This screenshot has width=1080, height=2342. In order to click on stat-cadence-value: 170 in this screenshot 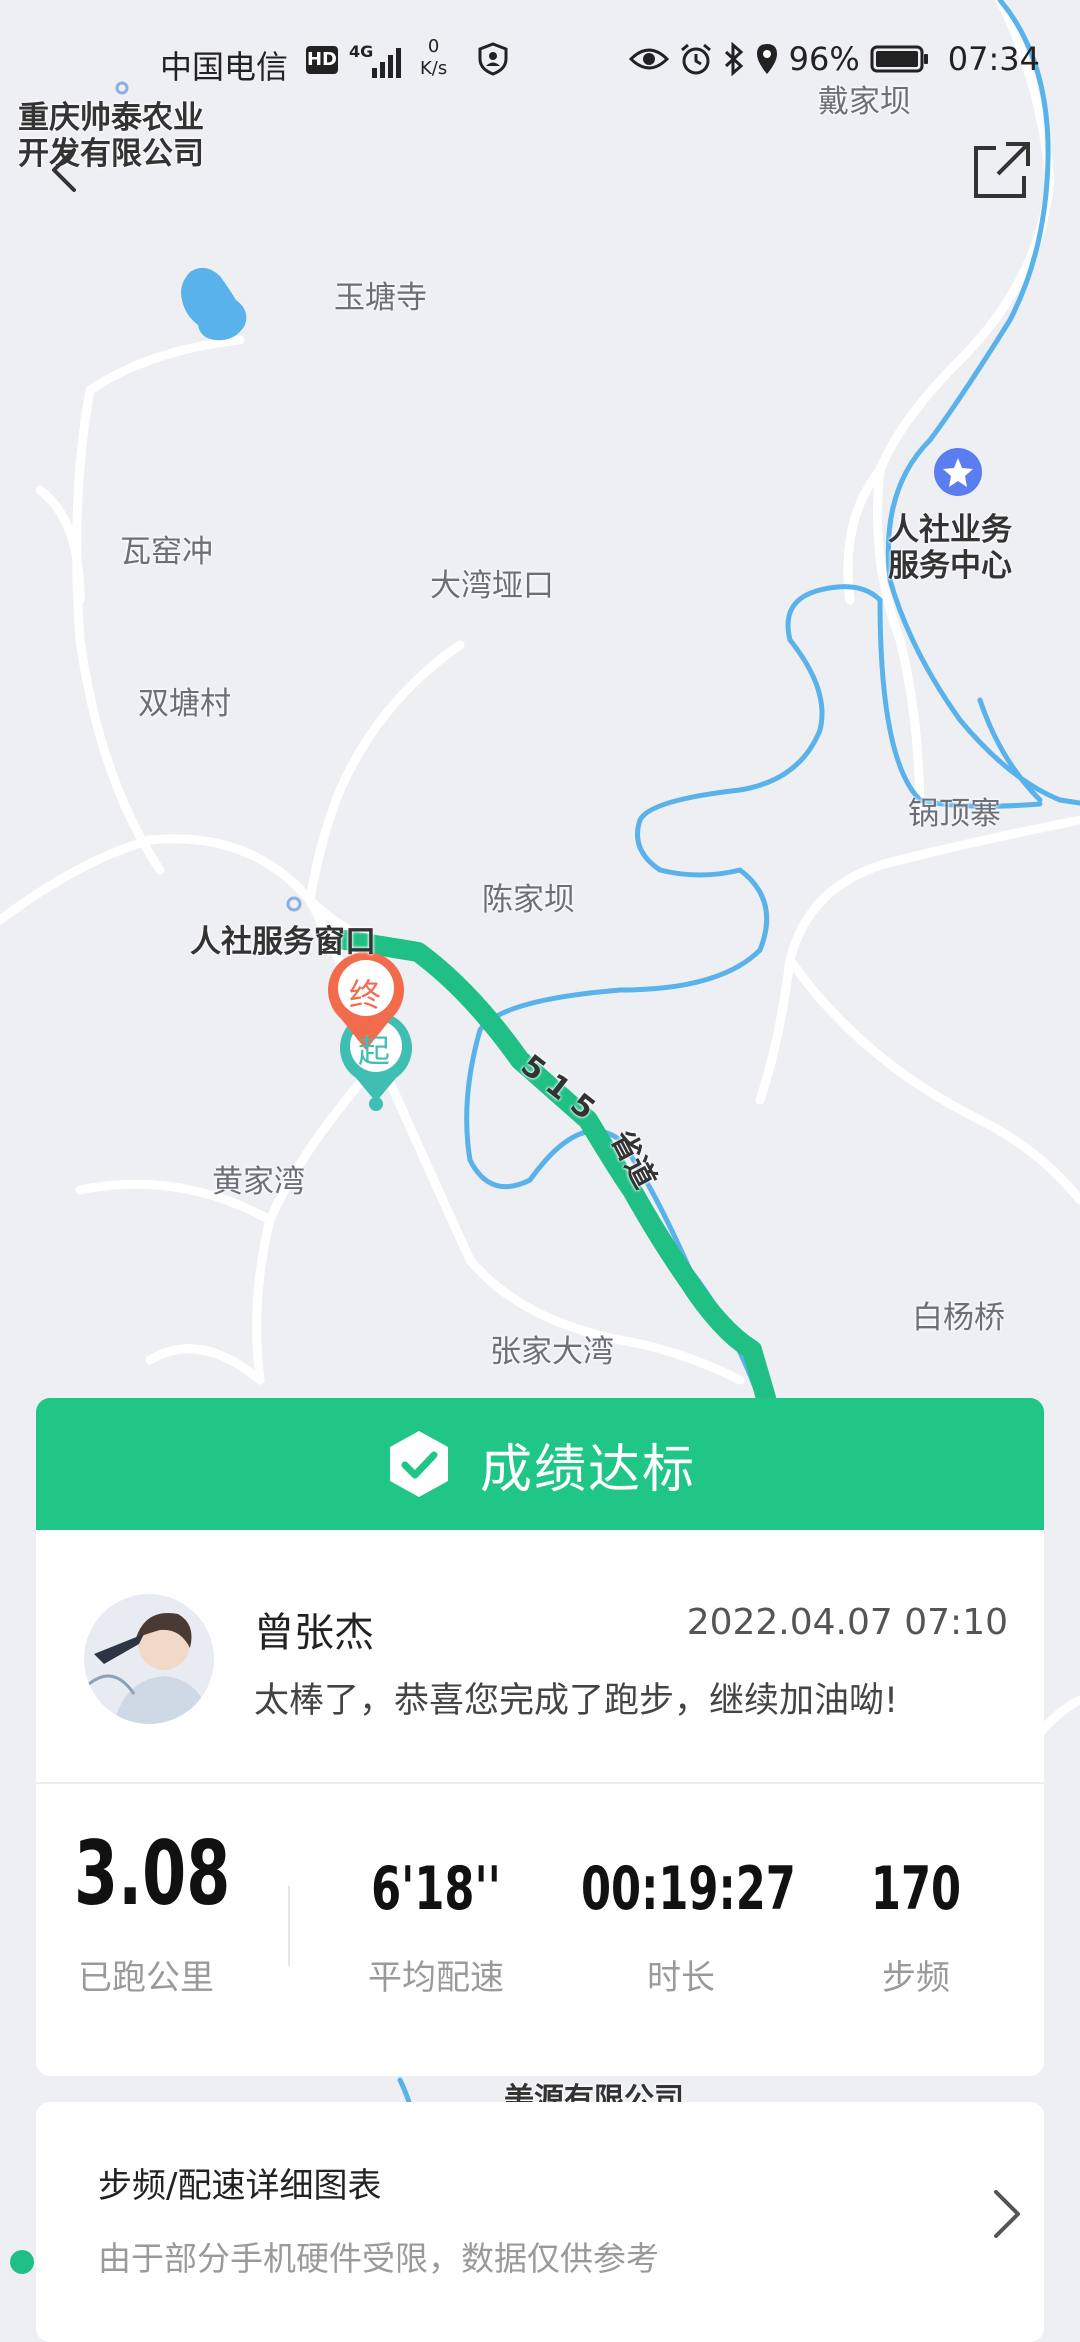, I will do `click(916, 1889)`.